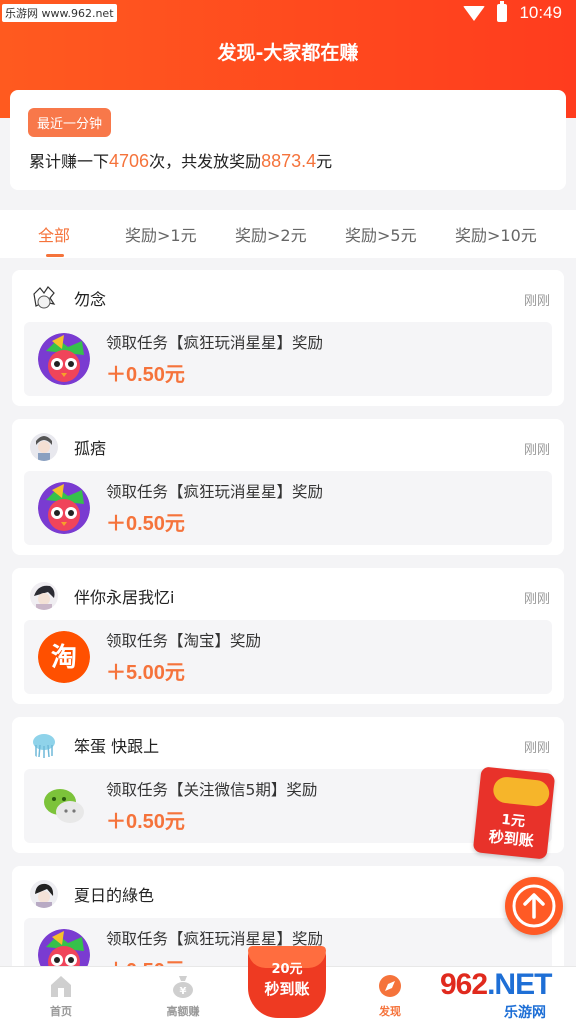  What do you see at coordinates (525, 1013) in the screenshot?
I see `watermark-sub: 乐游网` at bounding box center [525, 1013].